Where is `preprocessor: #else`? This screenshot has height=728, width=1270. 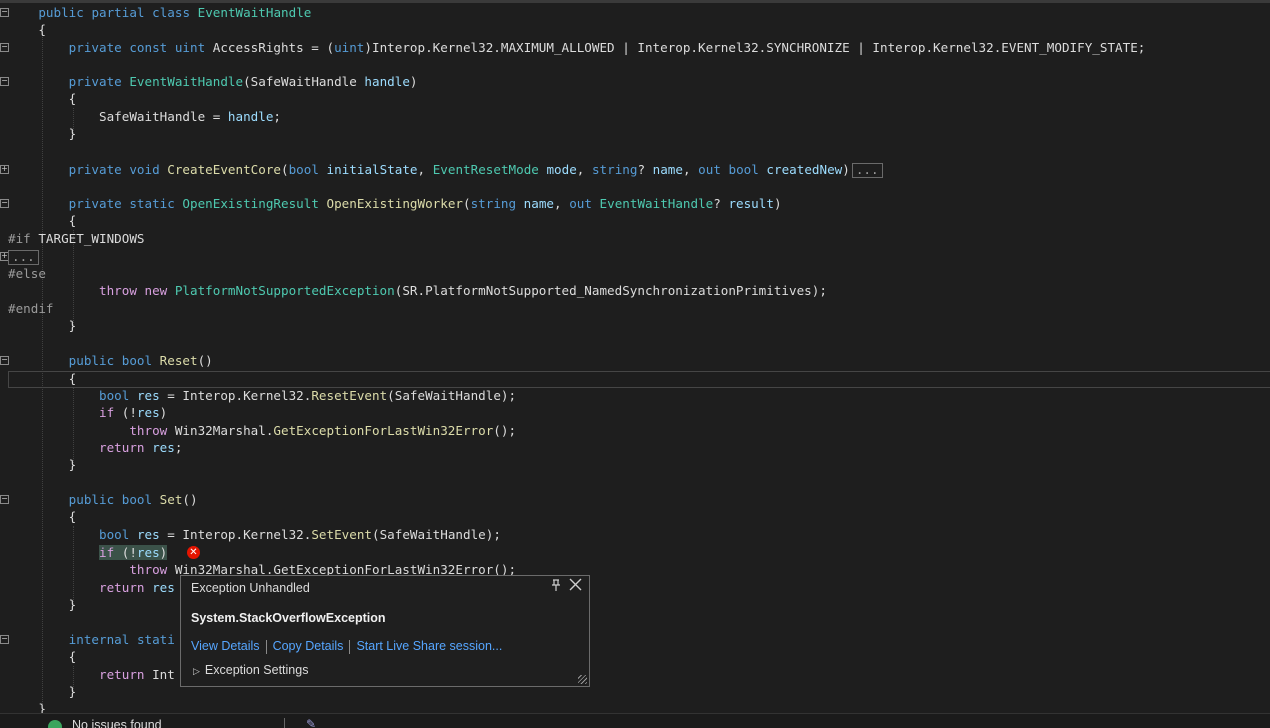 preprocessor: #else is located at coordinates (27, 273).